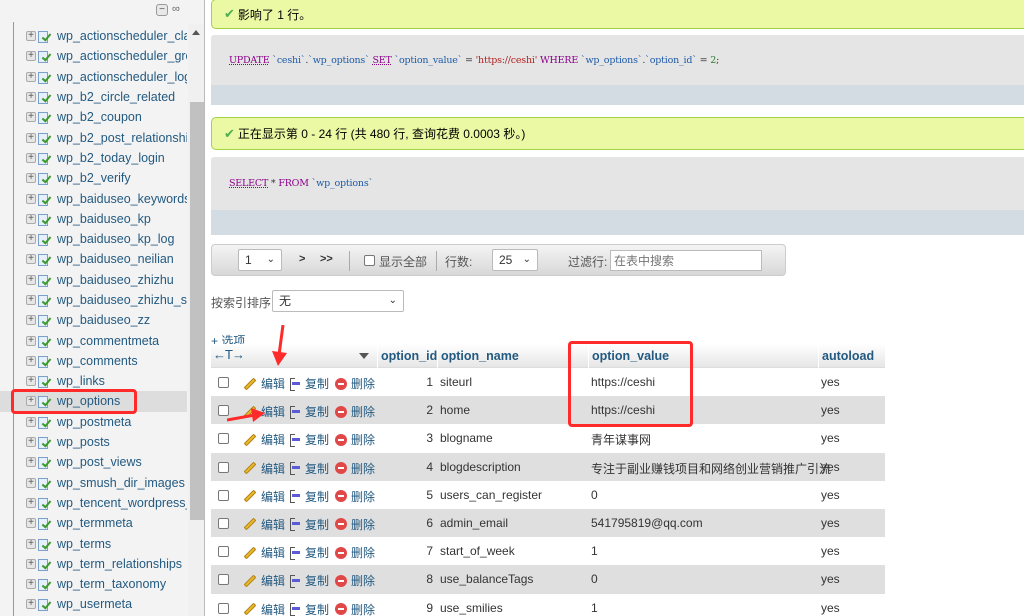  Describe the element at coordinates (122, 77) in the screenshot. I see `table-name-link: wp_actionscheduler_log` at that location.